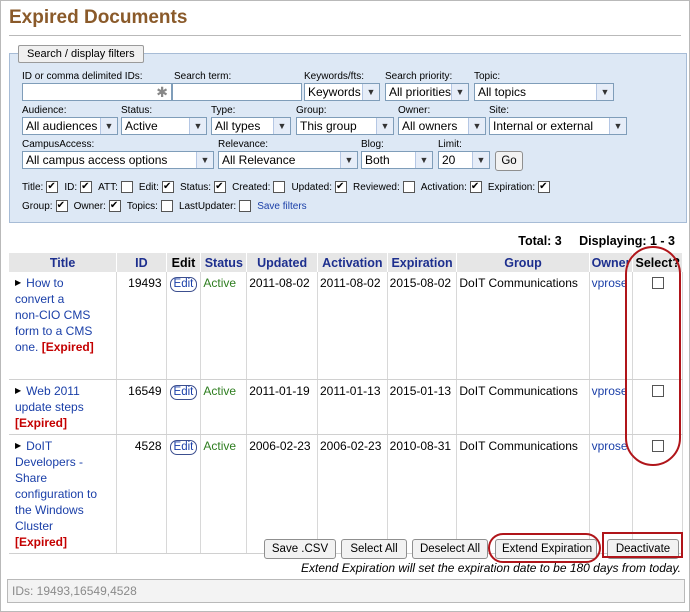  What do you see at coordinates (282, 262) in the screenshot?
I see `column-header-updated: Updated` at bounding box center [282, 262].